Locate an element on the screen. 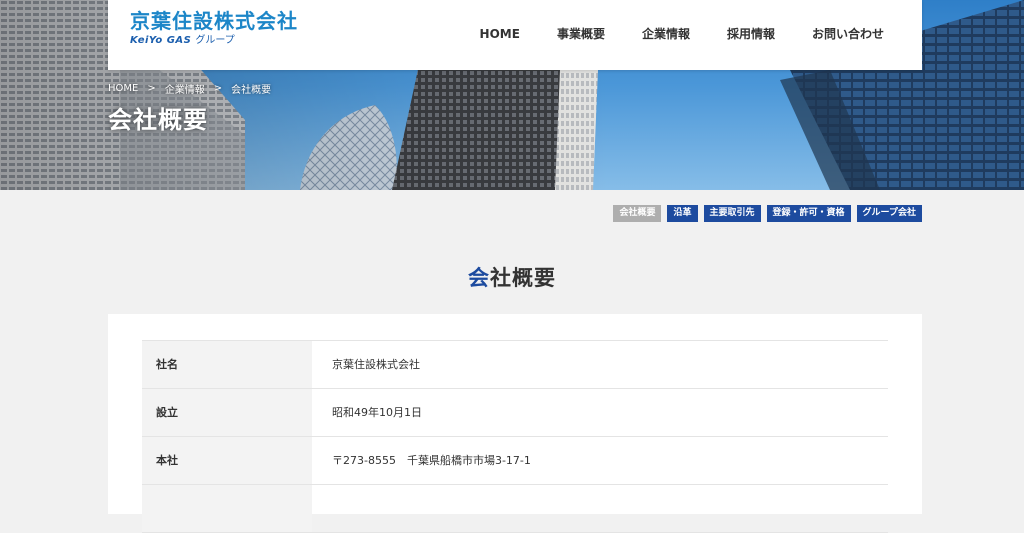 The height and width of the screenshot is (533, 1024). tab-company-overview: 会社概要 is located at coordinates (637, 213).